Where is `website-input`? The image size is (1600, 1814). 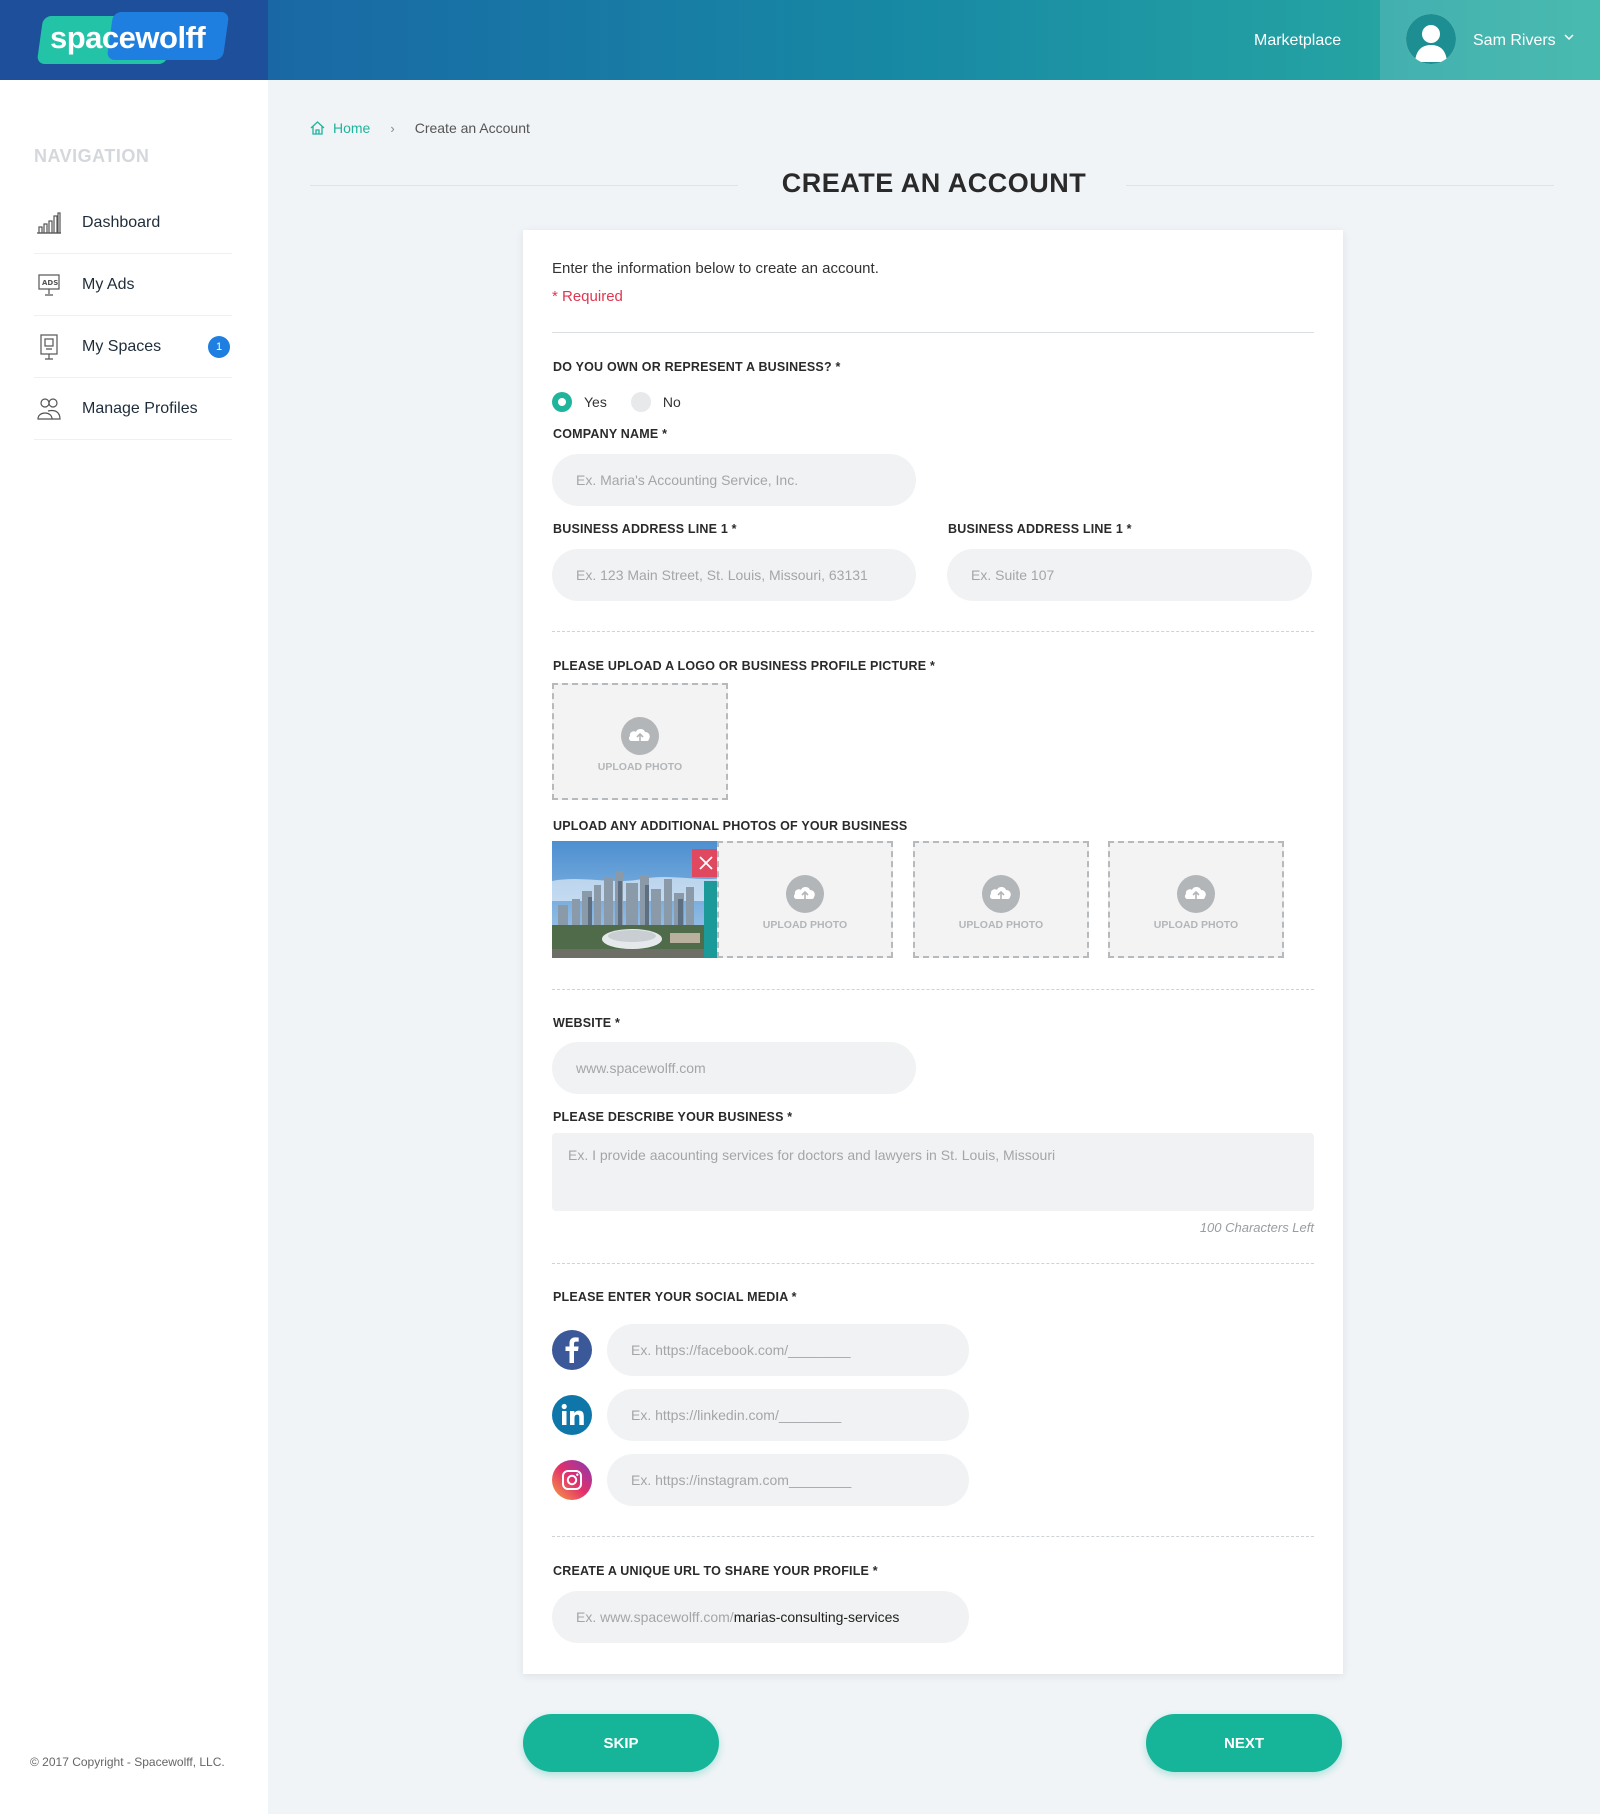
website-input is located at coordinates (734, 1068).